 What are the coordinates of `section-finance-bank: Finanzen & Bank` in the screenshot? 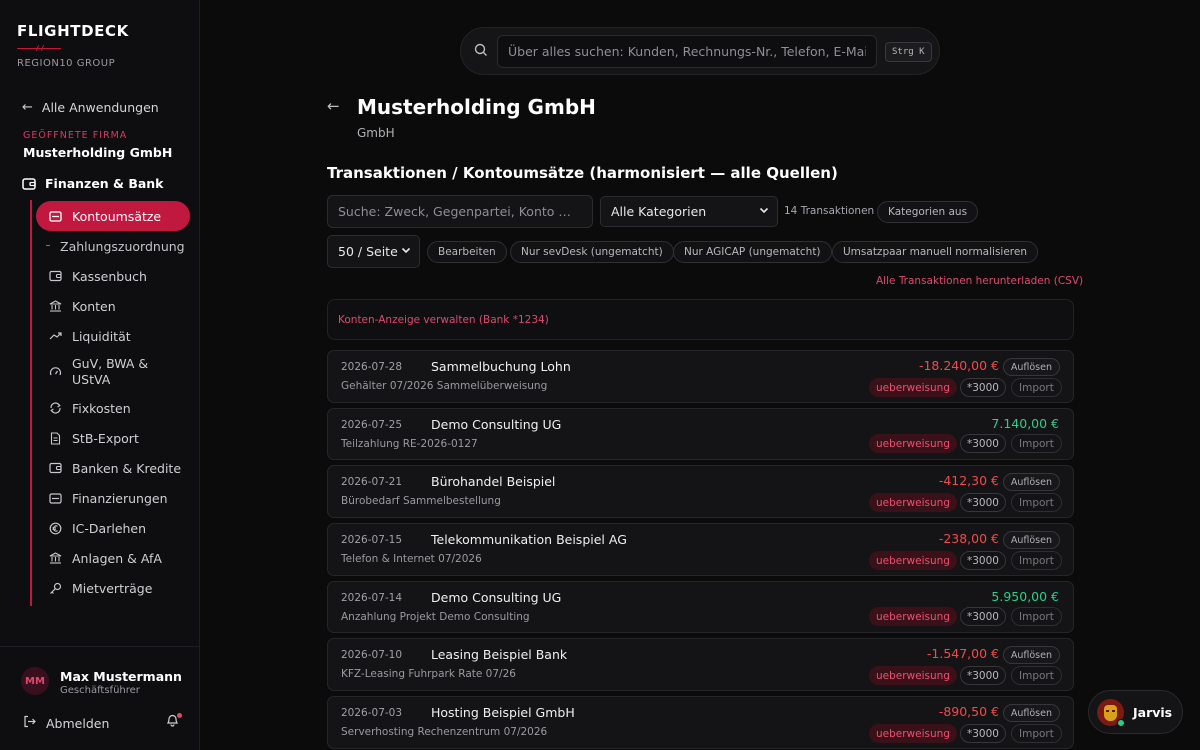 It's located at (93, 183).